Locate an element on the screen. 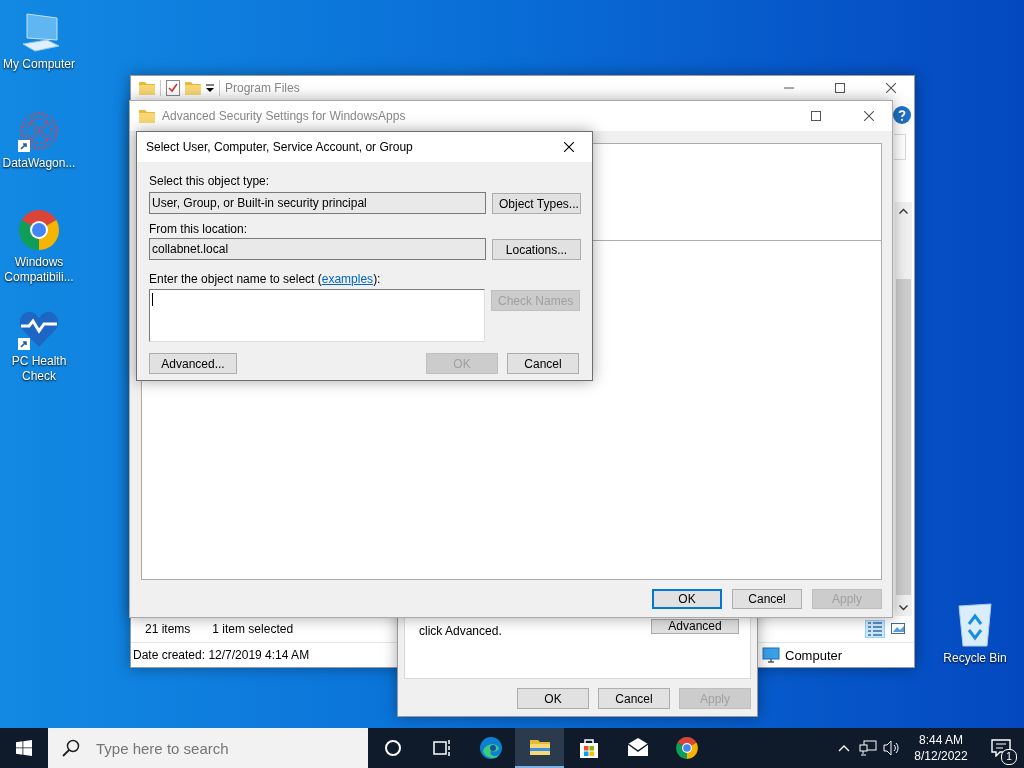 Image resolution: width=1024 pixels, height=768 pixels. location-label: Computer is located at coordinates (814, 655).